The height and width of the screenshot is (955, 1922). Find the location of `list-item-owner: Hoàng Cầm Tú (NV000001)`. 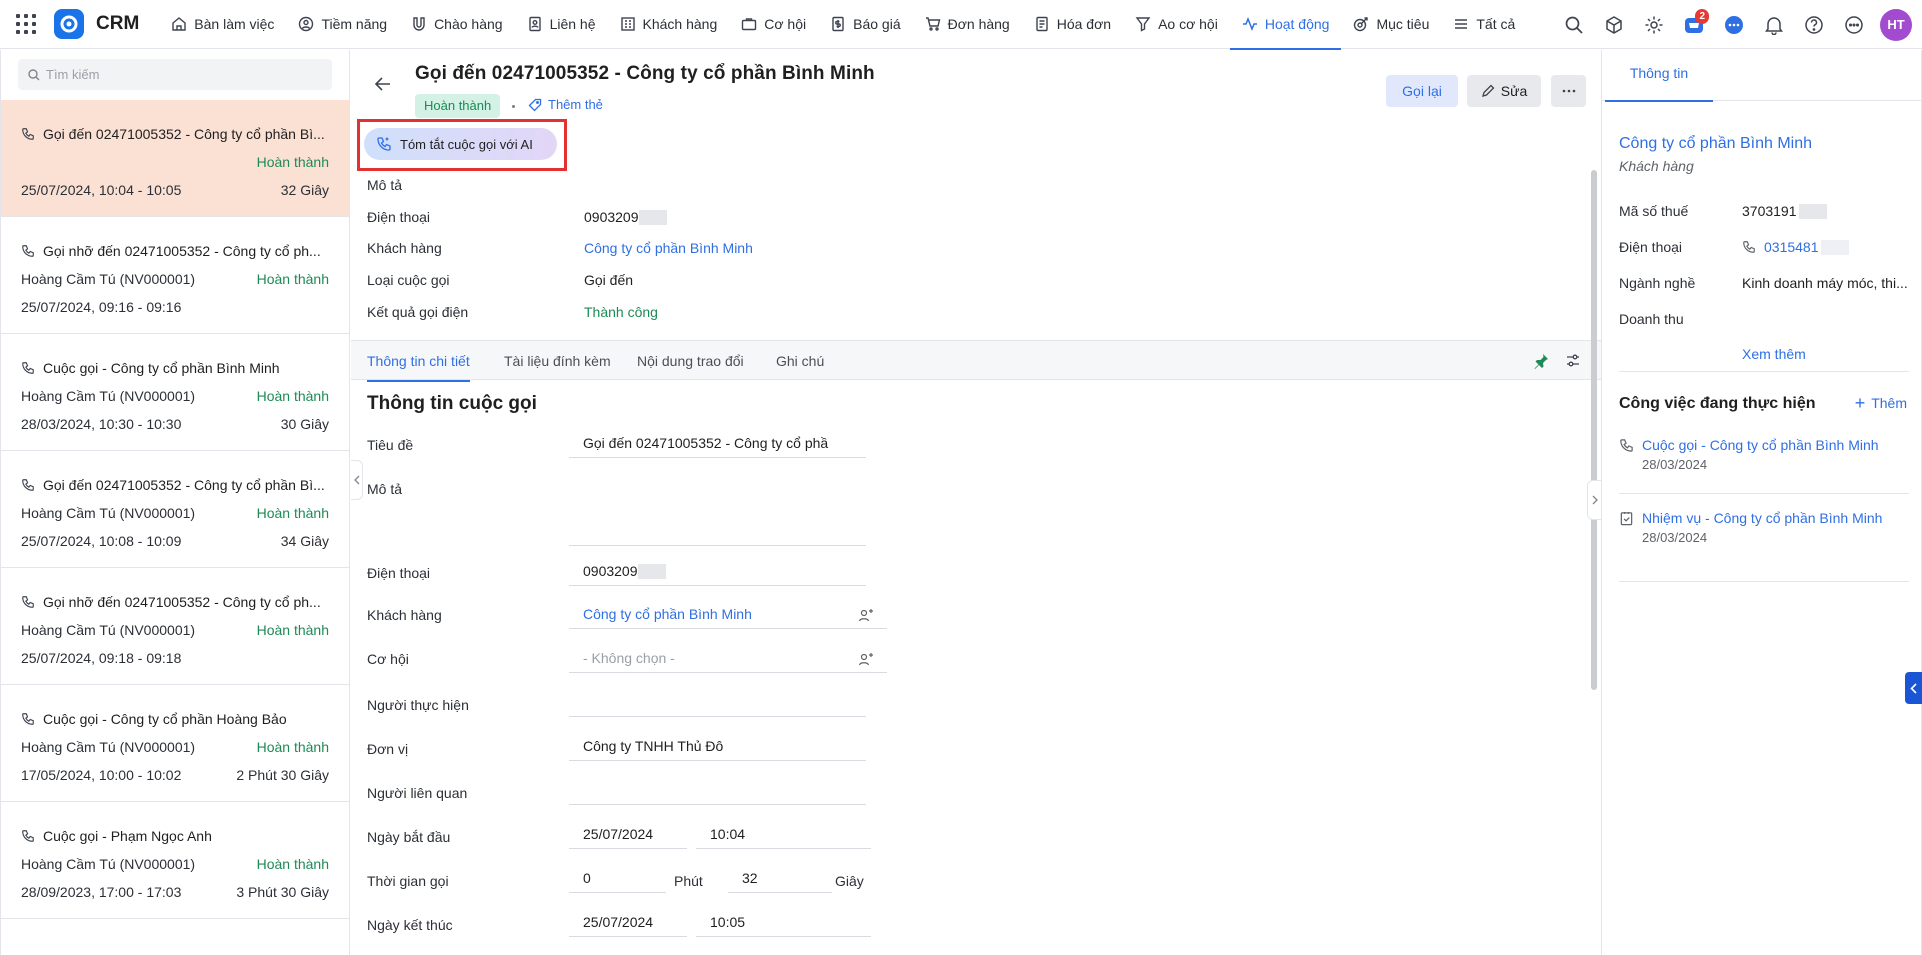

list-item-owner: Hoàng Cầm Tú (NV000001) is located at coordinates (108, 396).